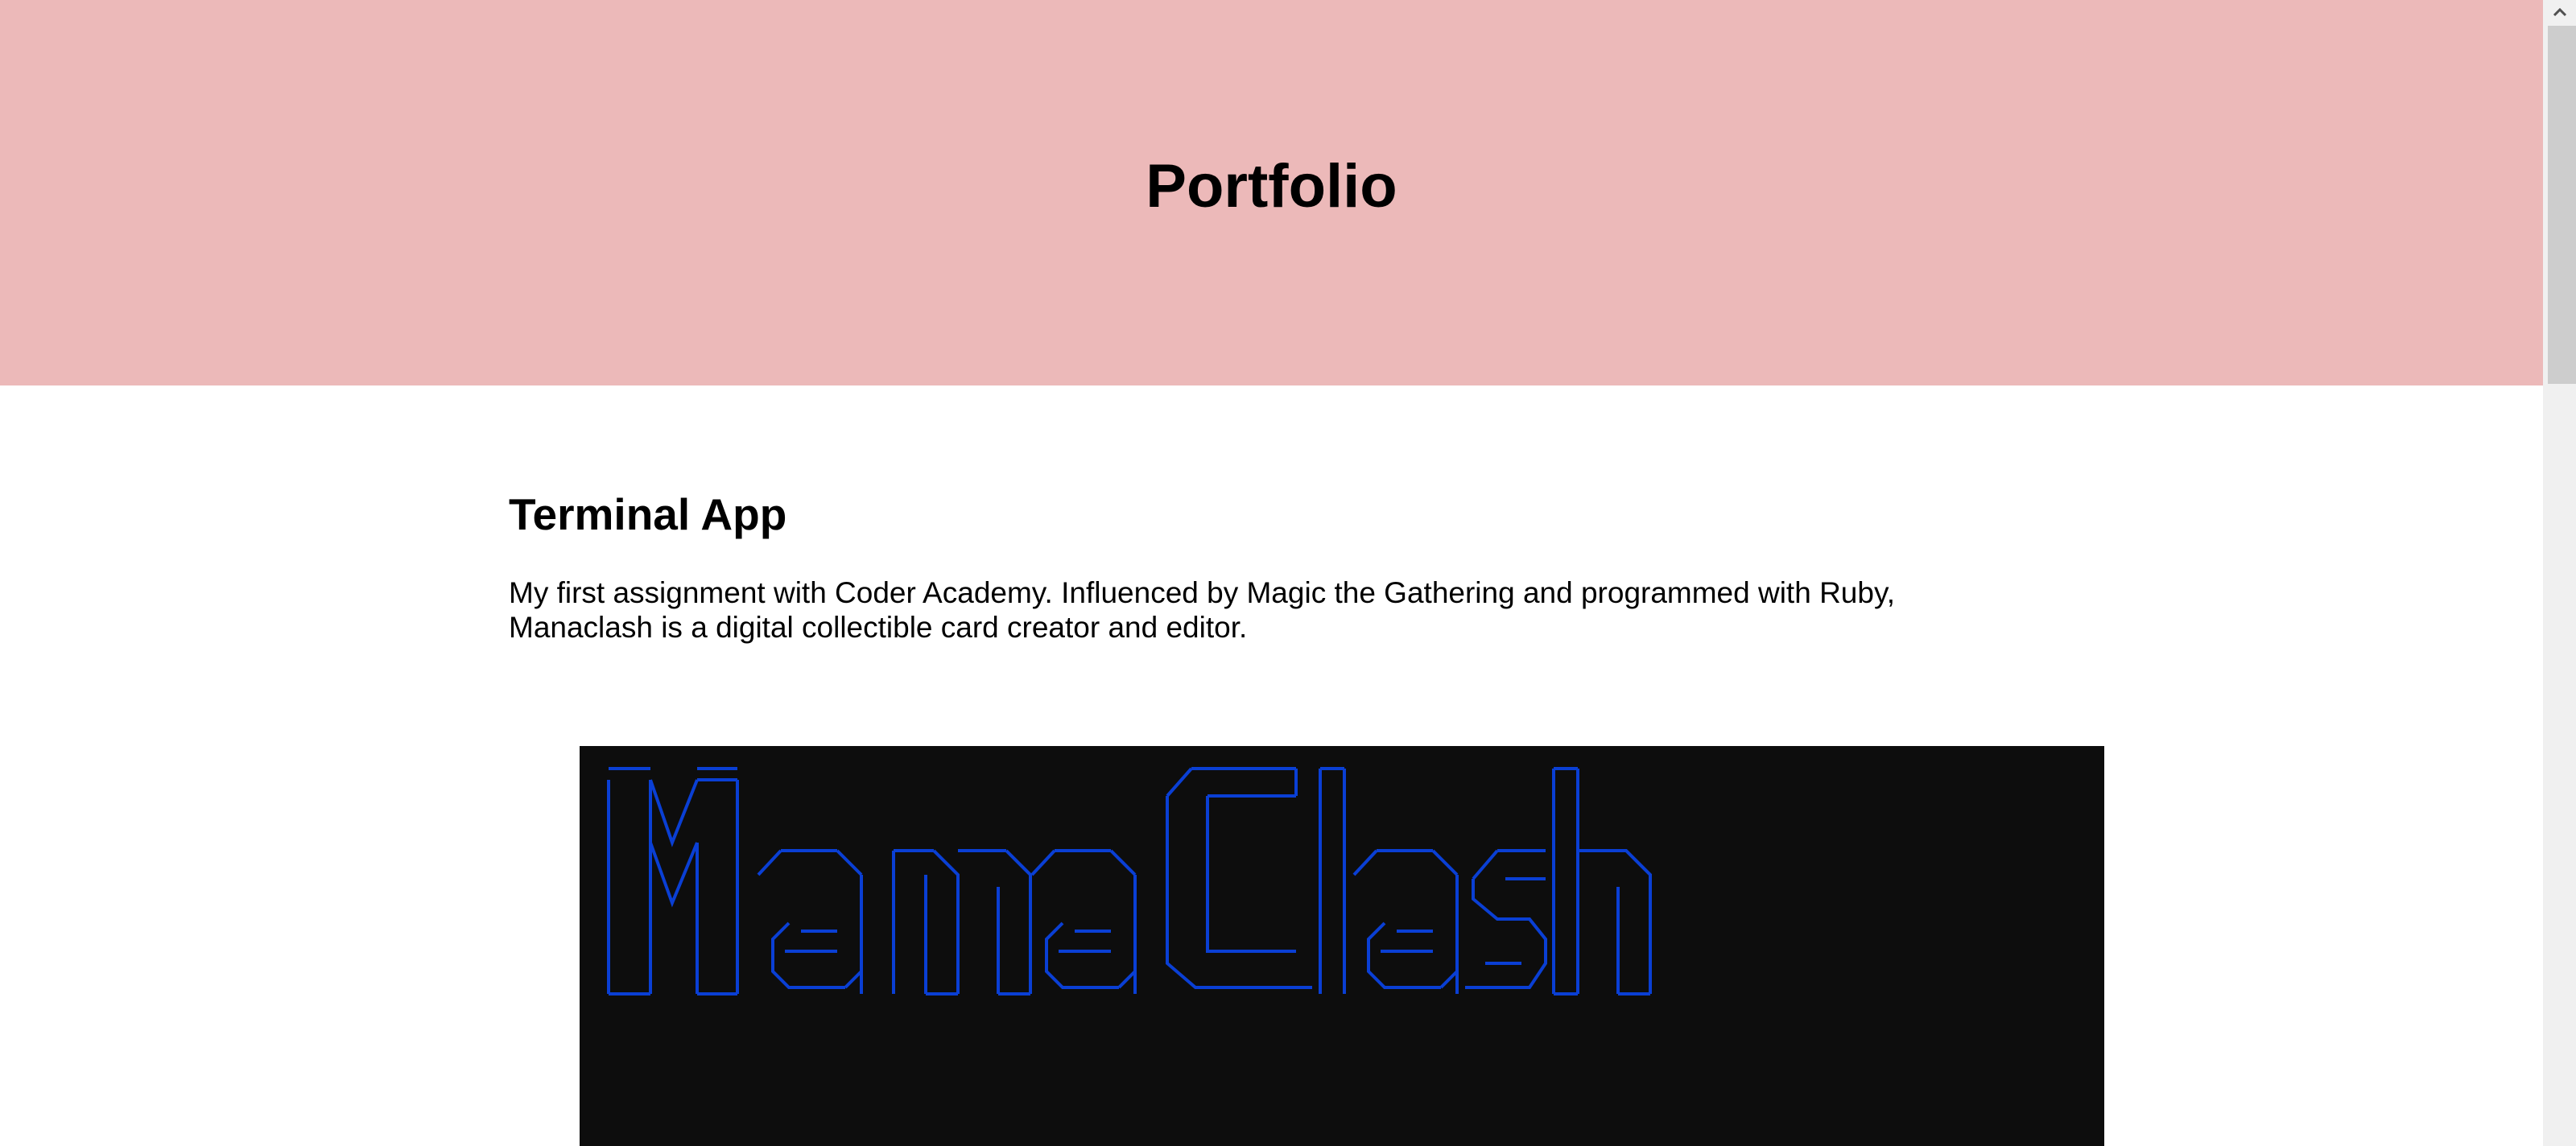 The image size is (2576, 1146). What do you see at coordinates (1271, 186) in the screenshot?
I see `page-title: Portfolio` at bounding box center [1271, 186].